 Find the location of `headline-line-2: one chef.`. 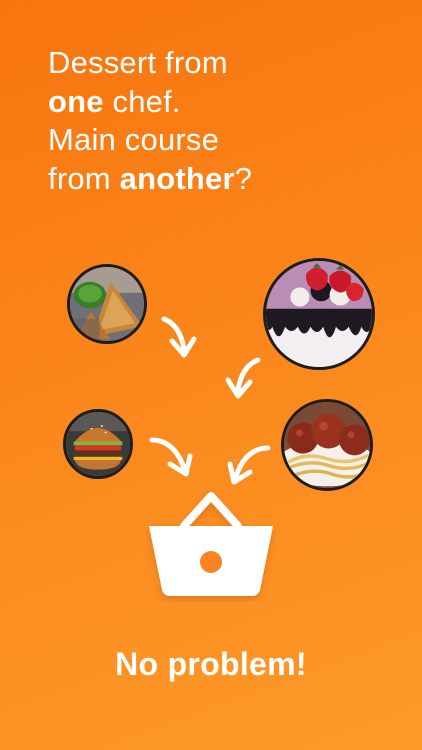

headline-line-2: one chef. is located at coordinates (228, 102).